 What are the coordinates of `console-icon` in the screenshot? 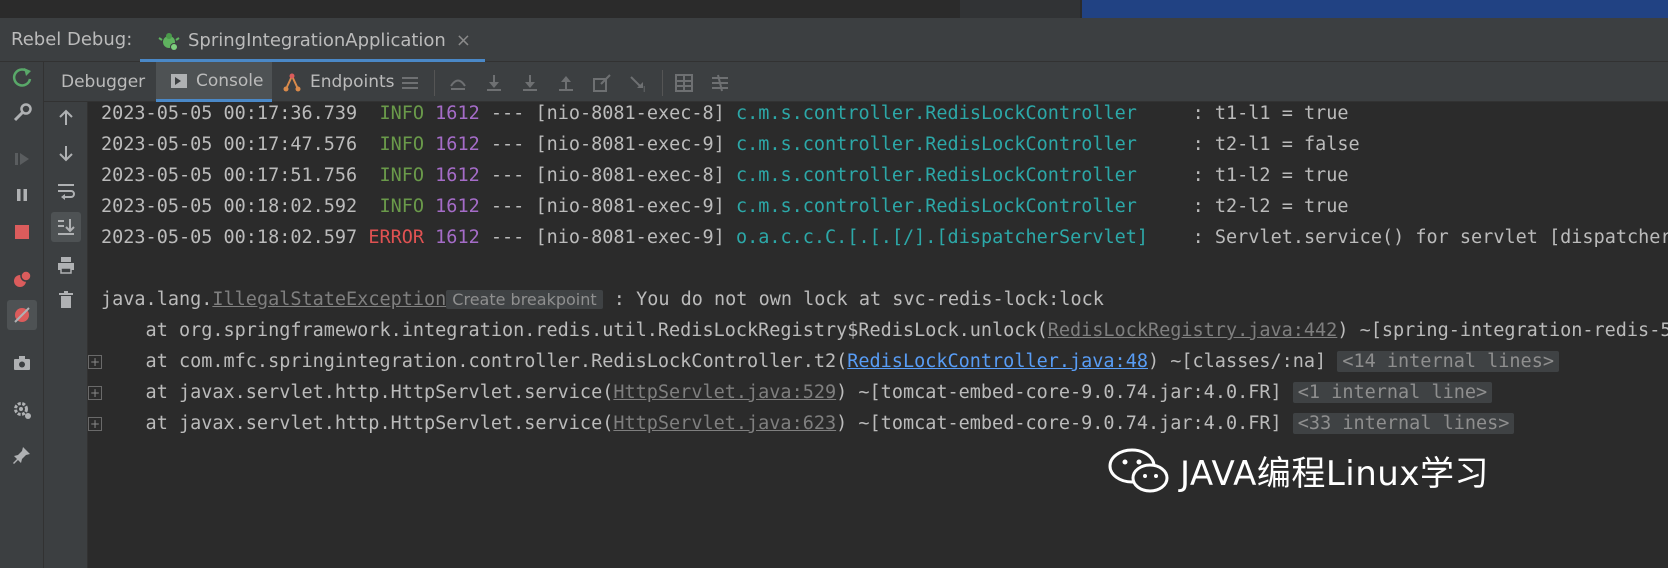 It's located at (179, 81).